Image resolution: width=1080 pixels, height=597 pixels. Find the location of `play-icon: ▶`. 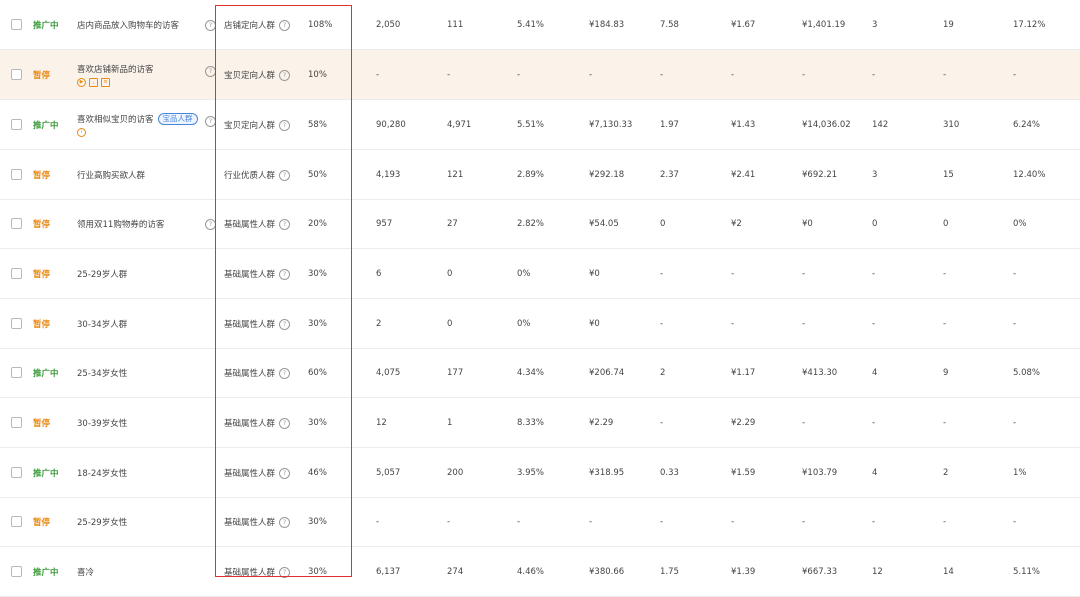

play-icon: ▶ is located at coordinates (81, 82).